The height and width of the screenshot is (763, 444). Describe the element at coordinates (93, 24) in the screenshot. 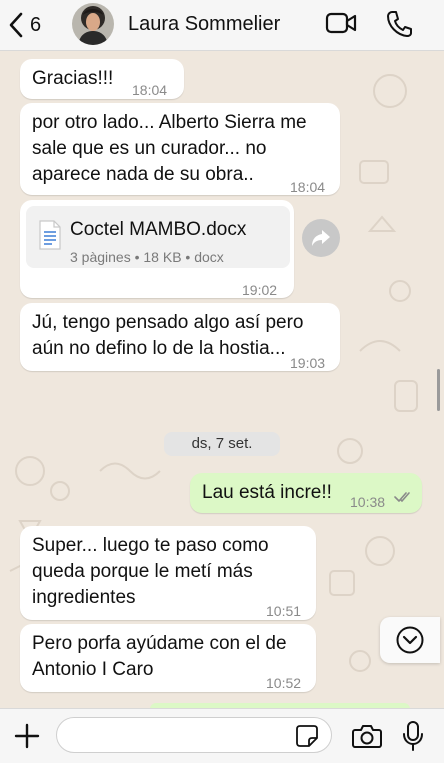

I see `avatar` at that location.